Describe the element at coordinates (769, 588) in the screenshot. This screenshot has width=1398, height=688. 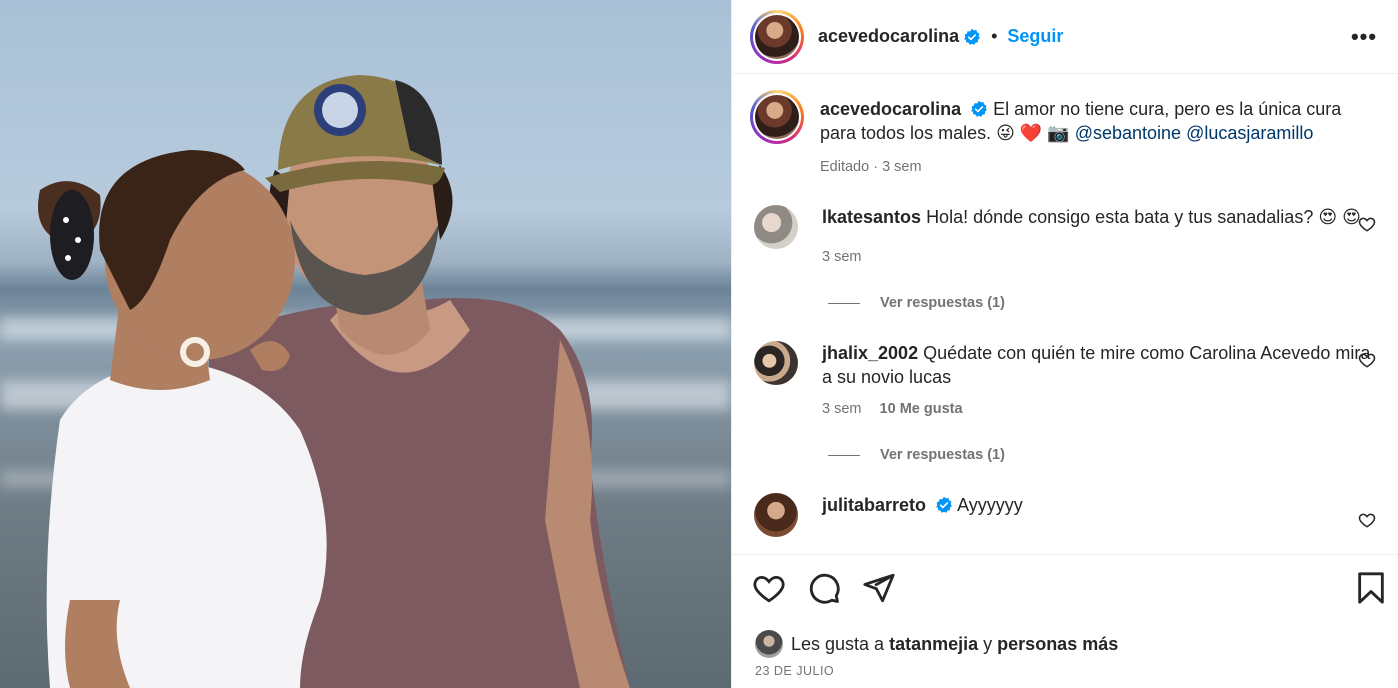
I see `heart-icon` at that location.